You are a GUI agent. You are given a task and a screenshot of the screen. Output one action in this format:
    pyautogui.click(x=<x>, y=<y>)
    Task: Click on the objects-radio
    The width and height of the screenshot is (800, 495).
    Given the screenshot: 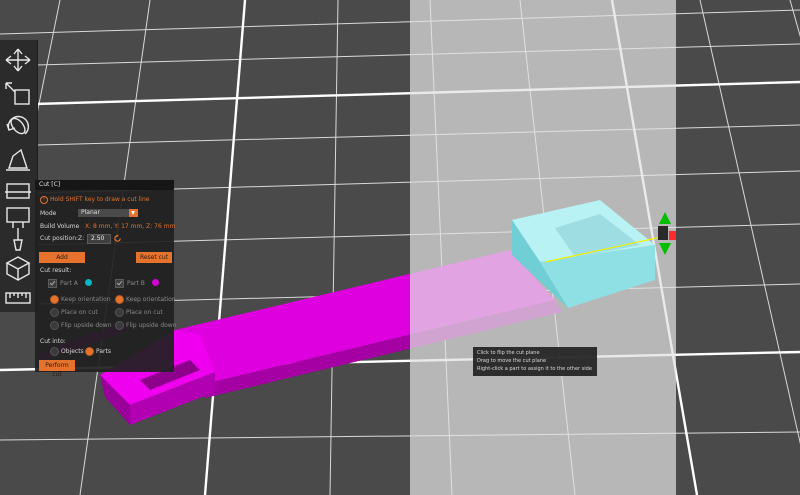 What is the action you would take?
    pyautogui.click(x=54, y=351)
    